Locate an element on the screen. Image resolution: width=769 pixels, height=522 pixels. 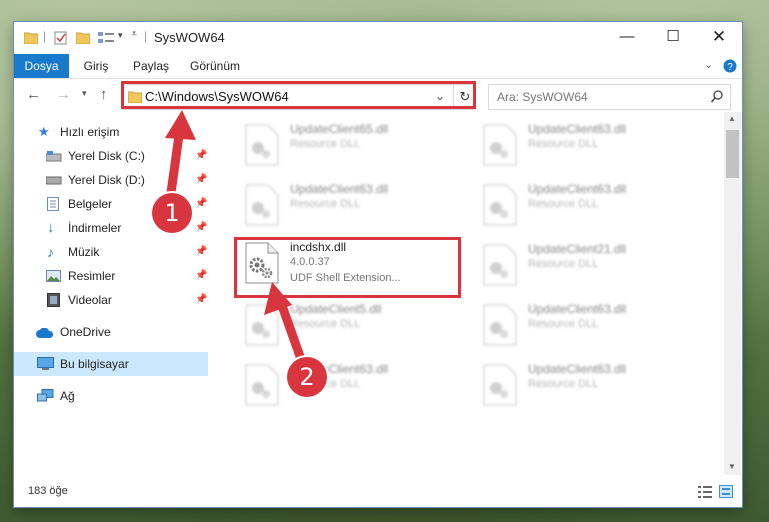
annotation-arrows is located at coordinates (236, 238).